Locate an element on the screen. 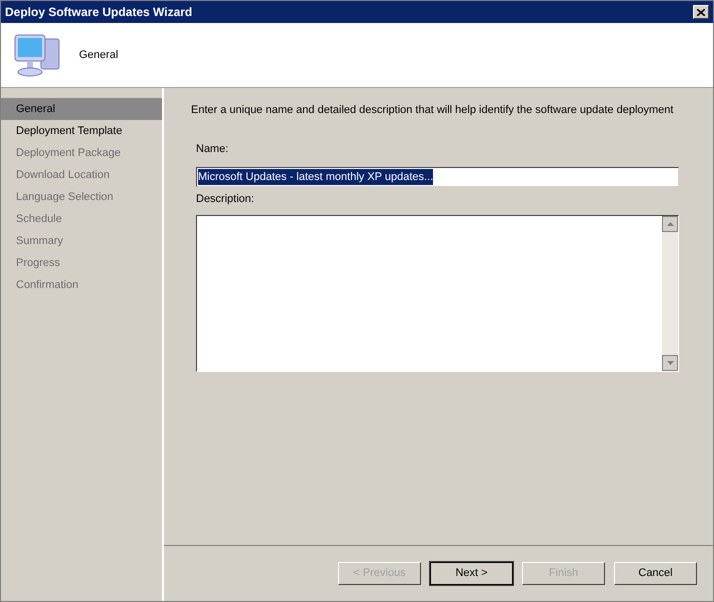 This screenshot has width=714, height=602. sidebar-item: General is located at coordinates (81, 109).